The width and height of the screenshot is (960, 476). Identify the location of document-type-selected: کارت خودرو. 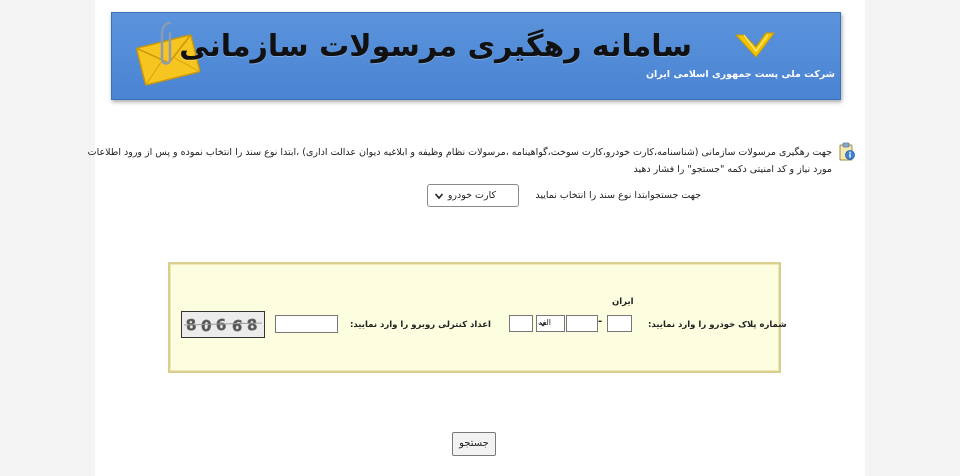
(471, 195).